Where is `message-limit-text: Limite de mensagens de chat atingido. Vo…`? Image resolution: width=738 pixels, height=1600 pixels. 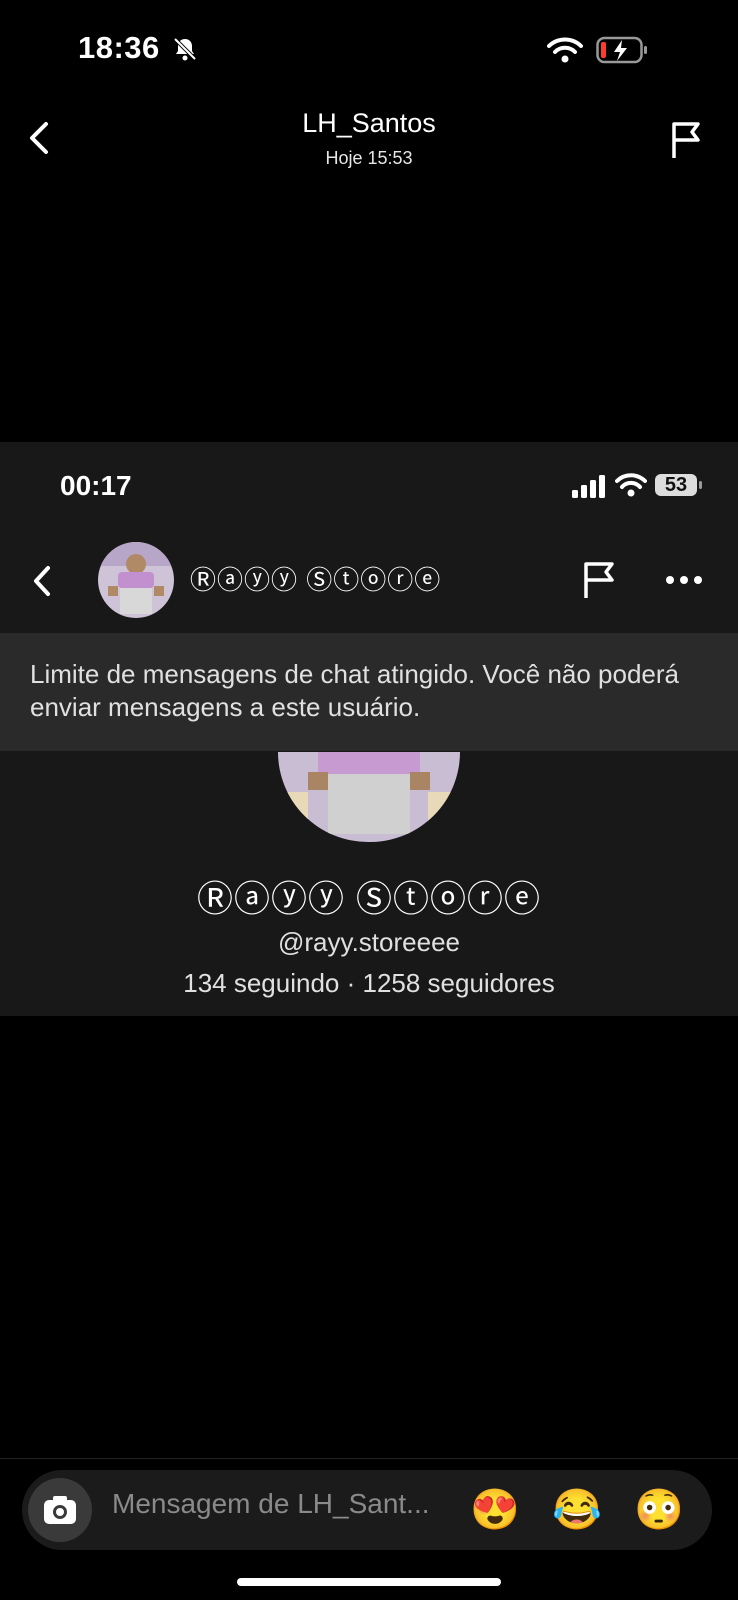 message-limit-text: Limite de mensagens de chat atingido. Vo… is located at coordinates (355, 690).